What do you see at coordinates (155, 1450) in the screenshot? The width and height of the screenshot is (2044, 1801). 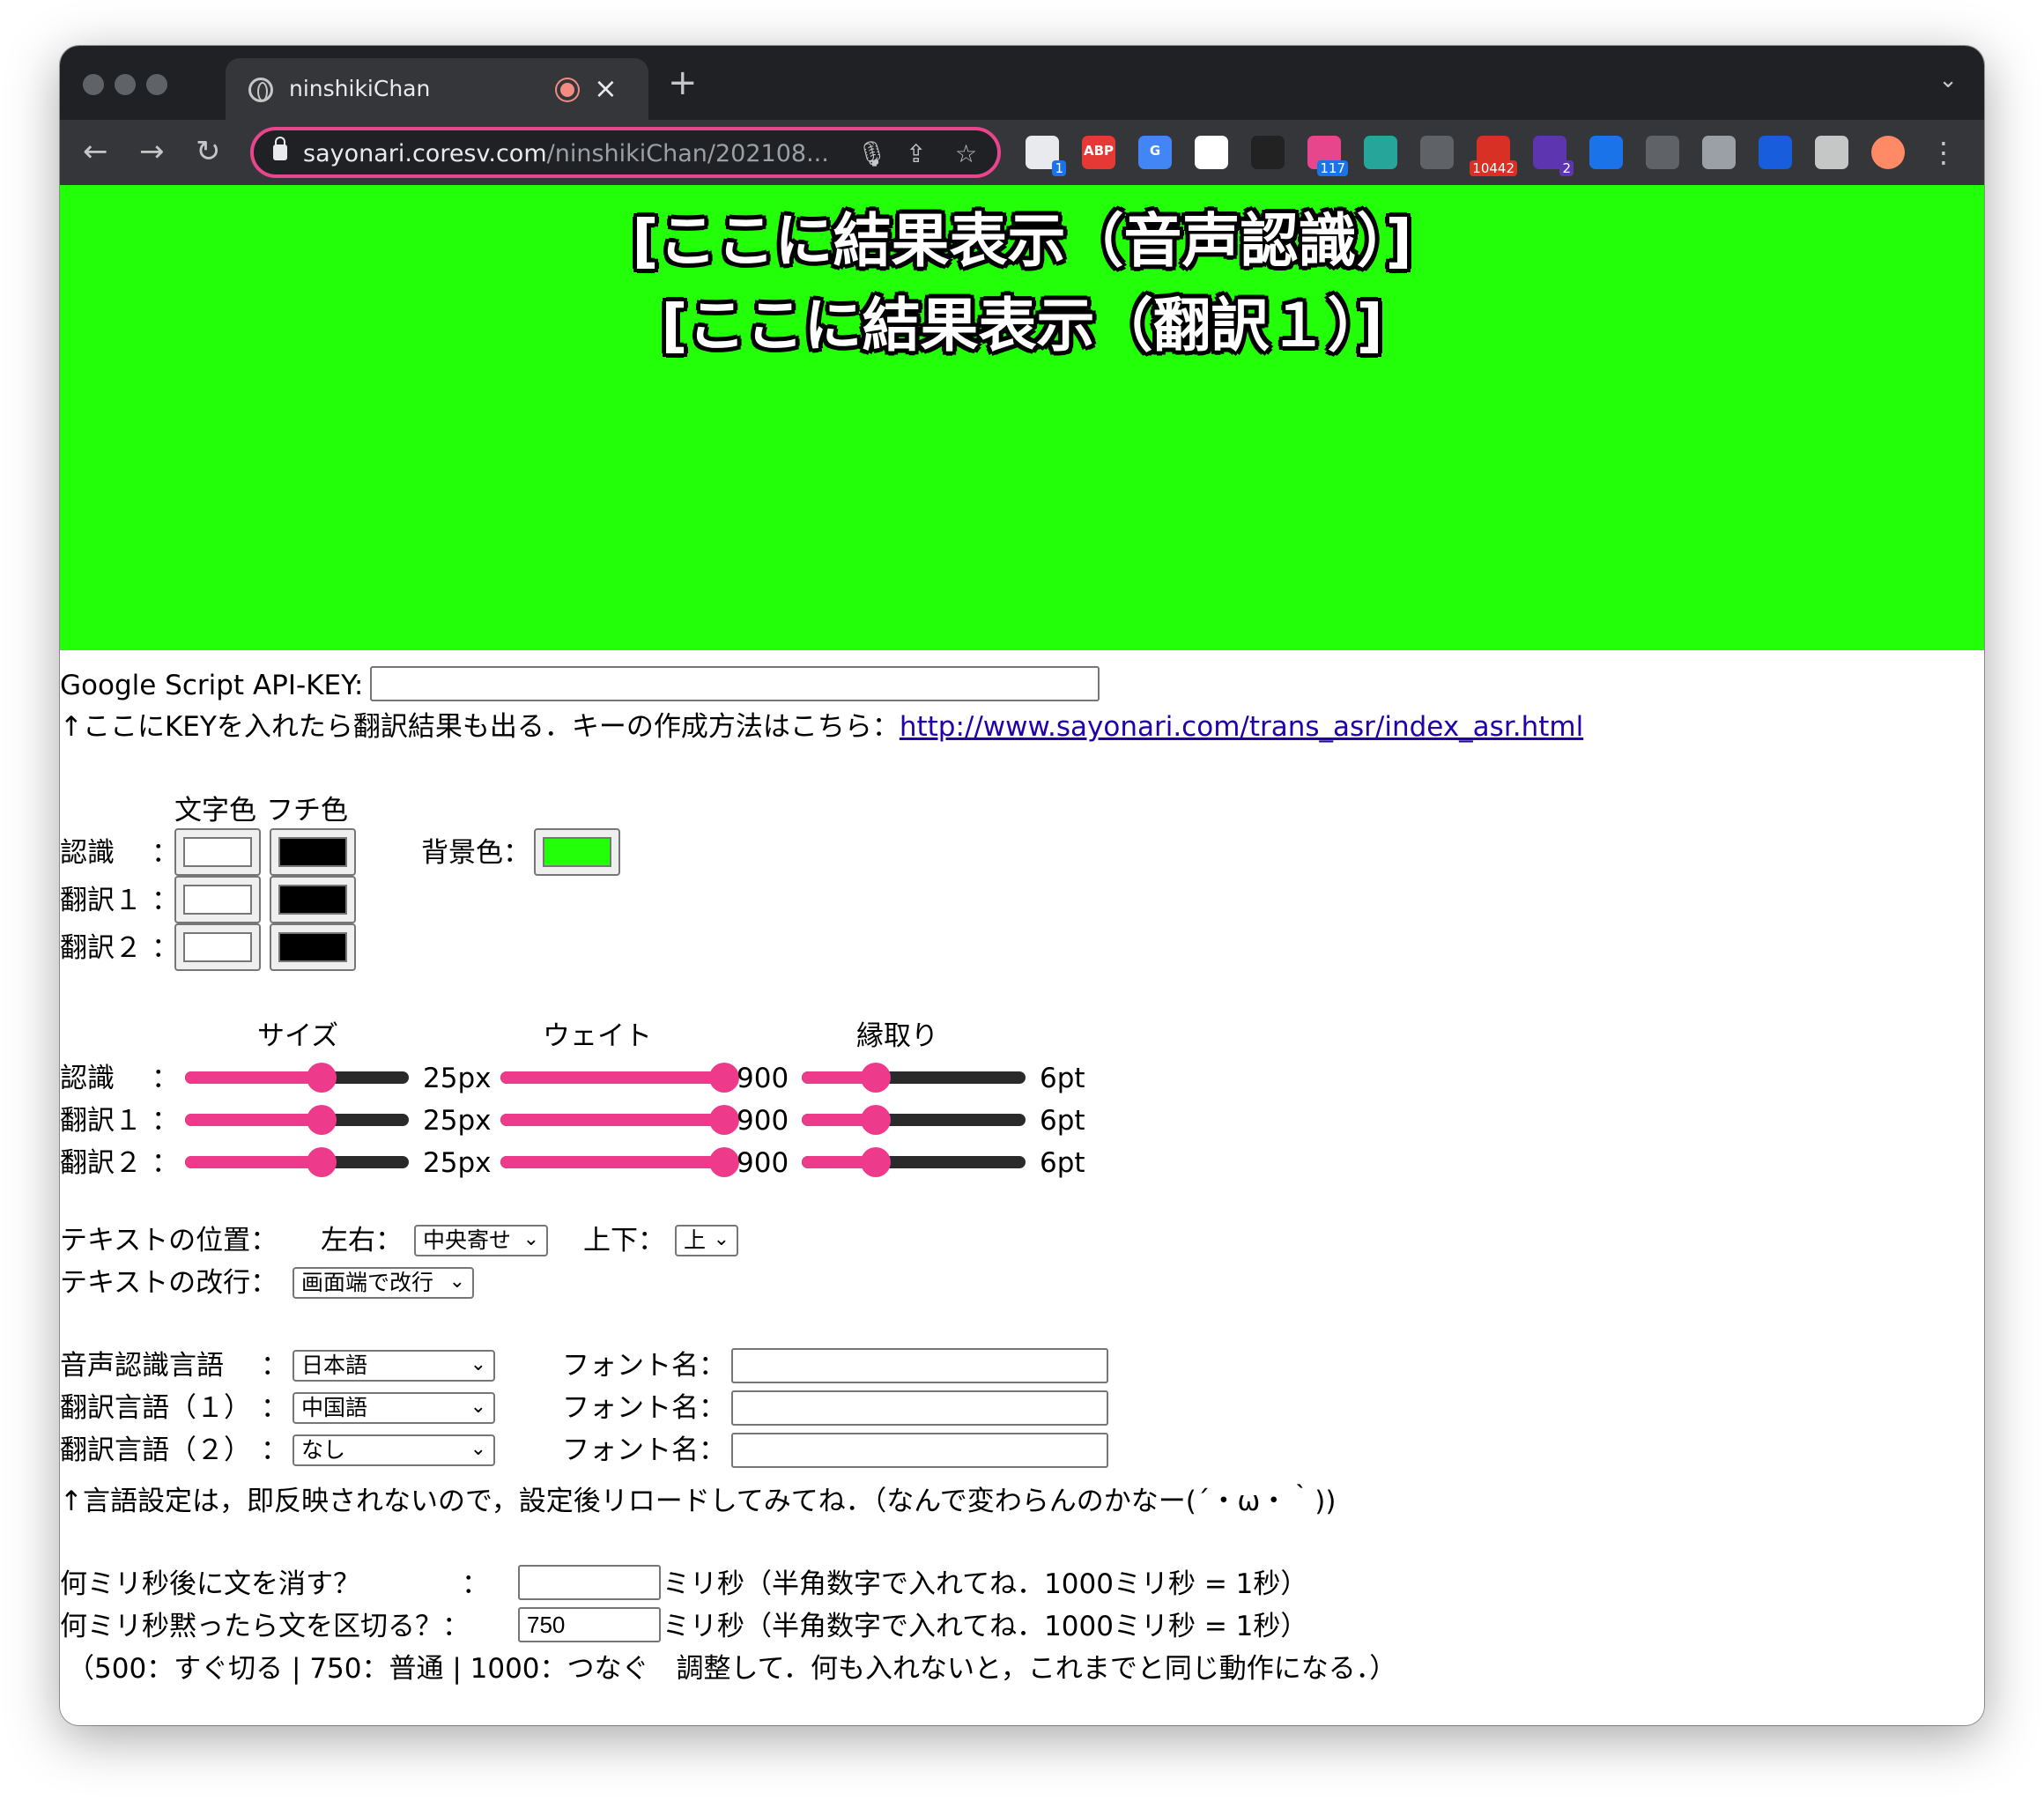 I see `language-row-label: 翻訳言語（２）` at bounding box center [155, 1450].